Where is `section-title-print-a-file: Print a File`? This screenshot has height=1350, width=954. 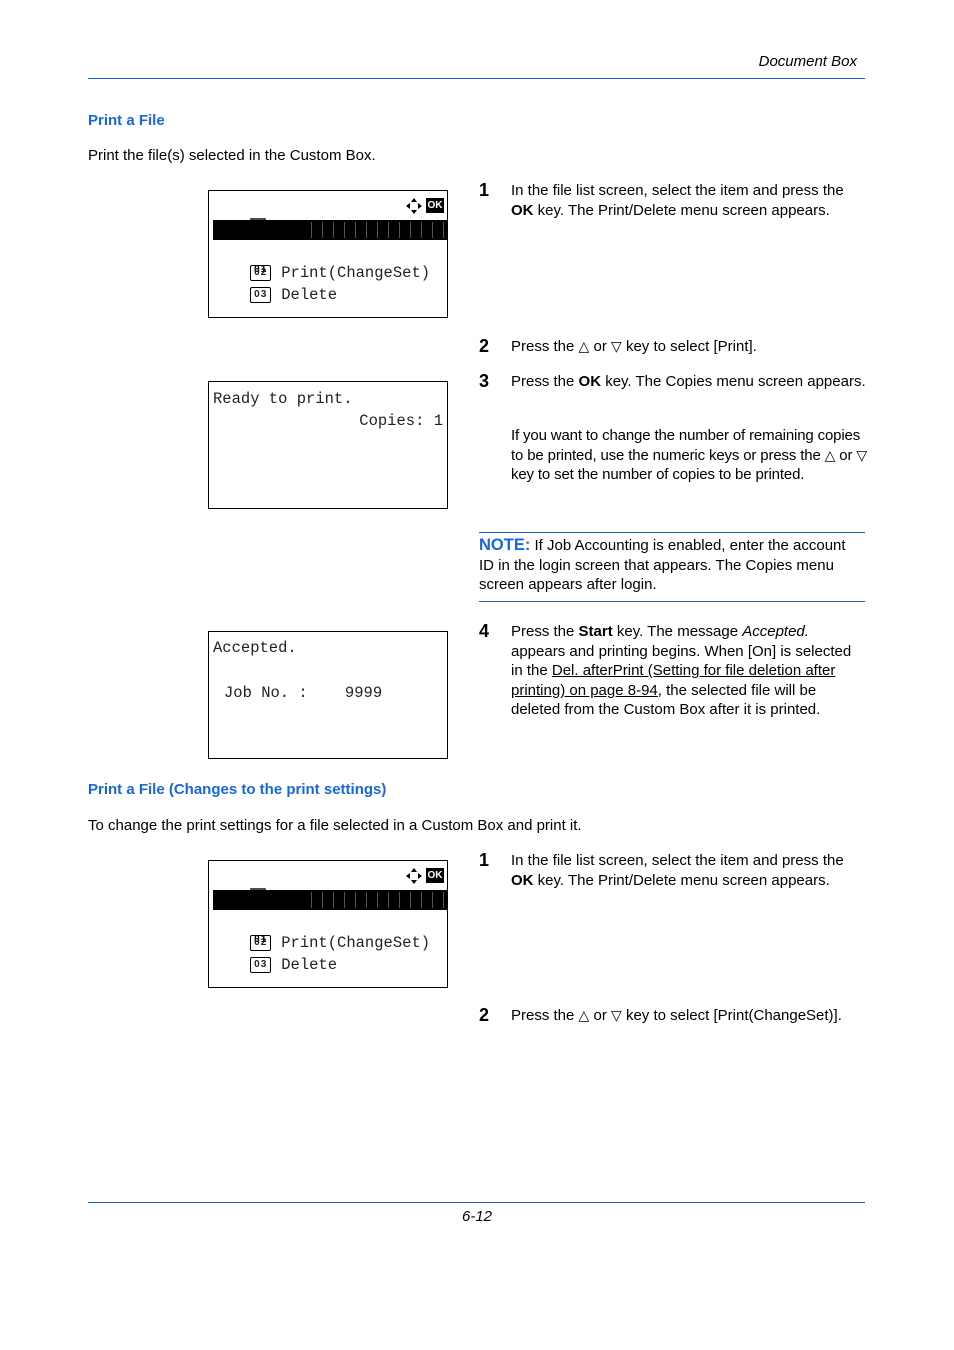 section-title-print-a-file: Print a File is located at coordinates (126, 120).